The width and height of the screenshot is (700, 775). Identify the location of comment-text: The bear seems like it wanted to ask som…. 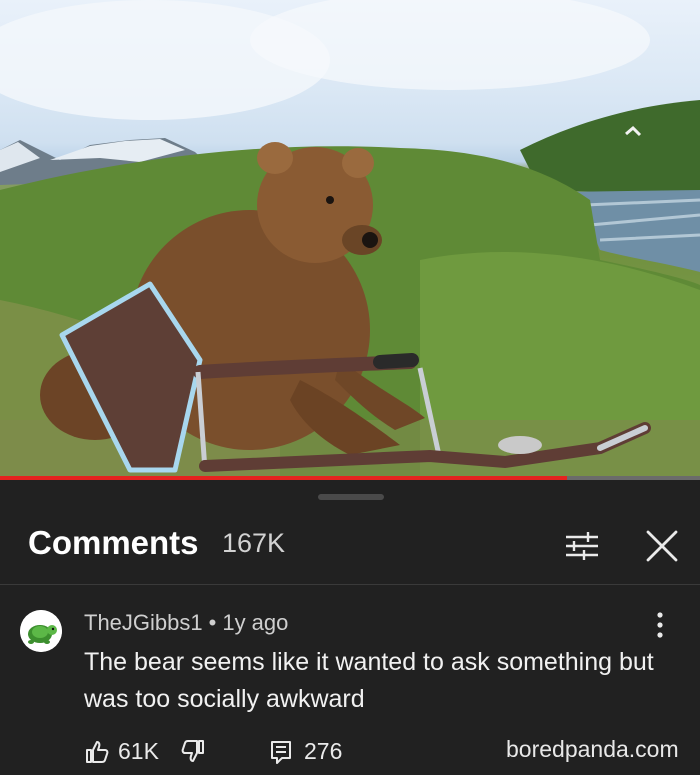
(369, 680).